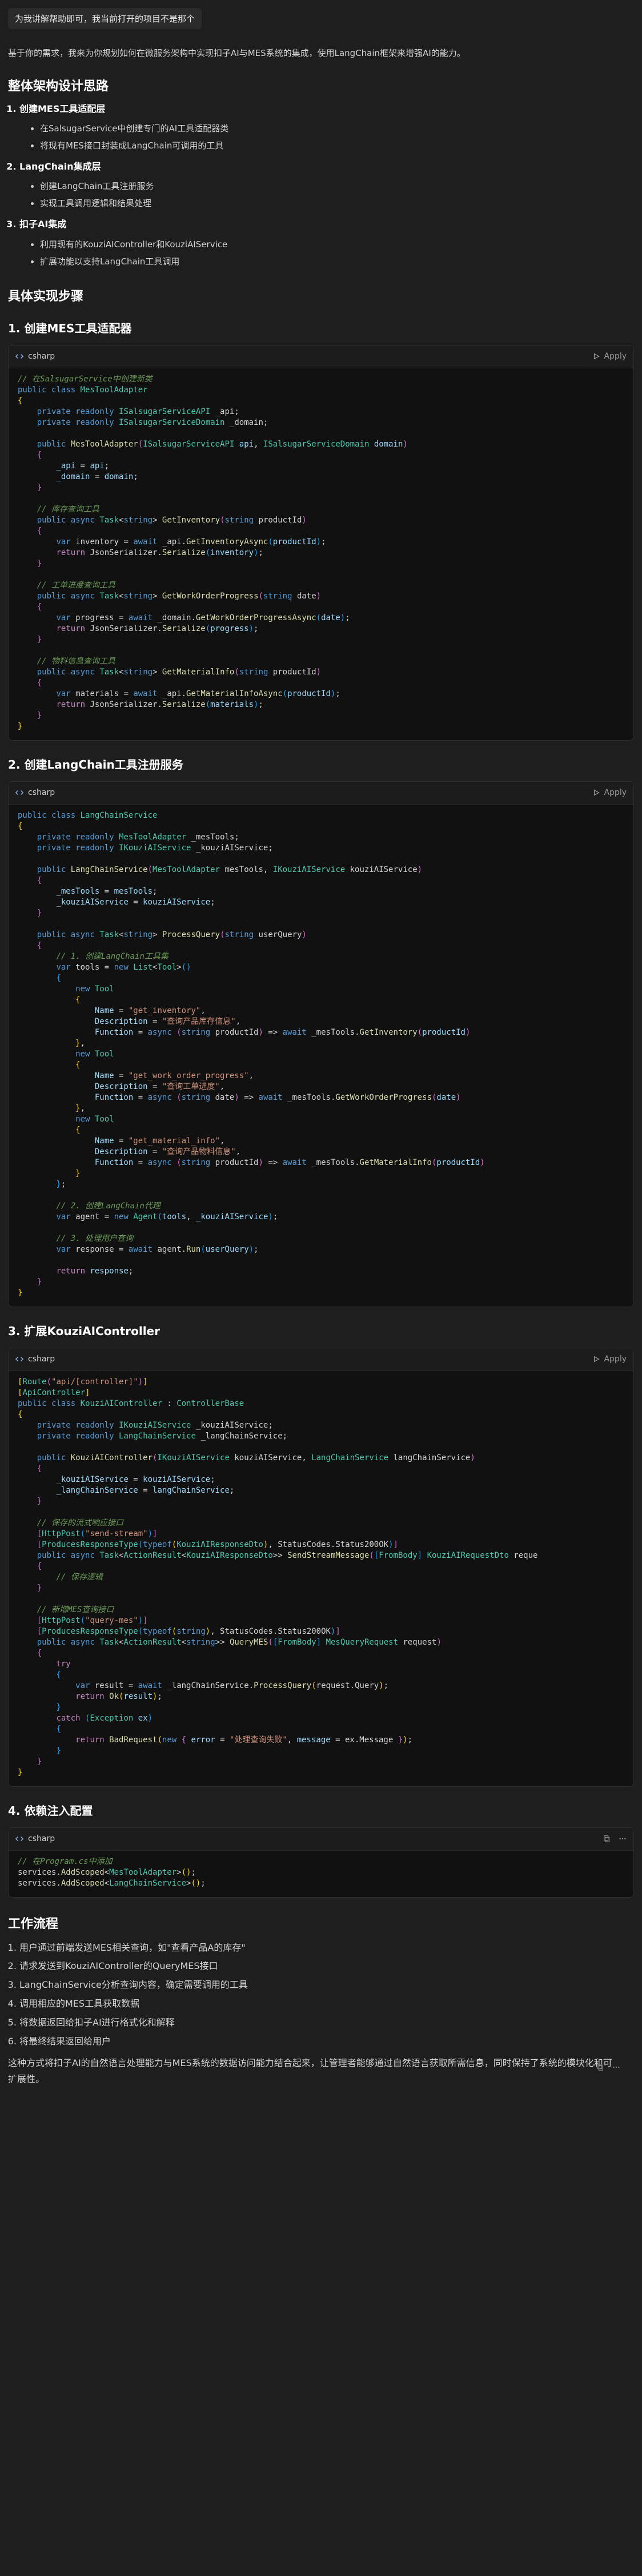 The height and width of the screenshot is (2576, 642). Describe the element at coordinates (608, 2067) in the screenshot. I see `message-actions` at that location.